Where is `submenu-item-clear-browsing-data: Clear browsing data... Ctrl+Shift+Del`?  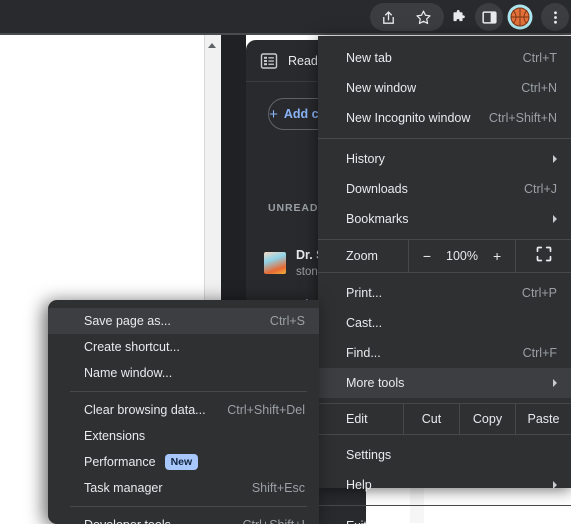
submenu-item-clear-browsing-data: Clear browsing data... Ctrl+Shift+Del is located at coordinates (183, 410).